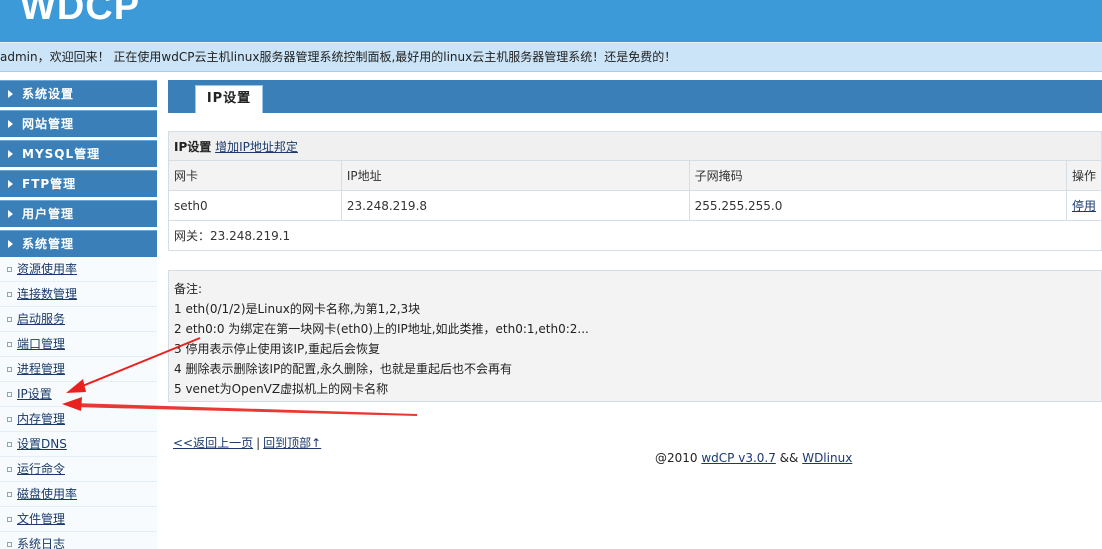  What do you see at coordinates (78, 269) in the screenshot?
I see `sidebar-item-resource-usage: 资源使用率` at bounding box center [78, 269].